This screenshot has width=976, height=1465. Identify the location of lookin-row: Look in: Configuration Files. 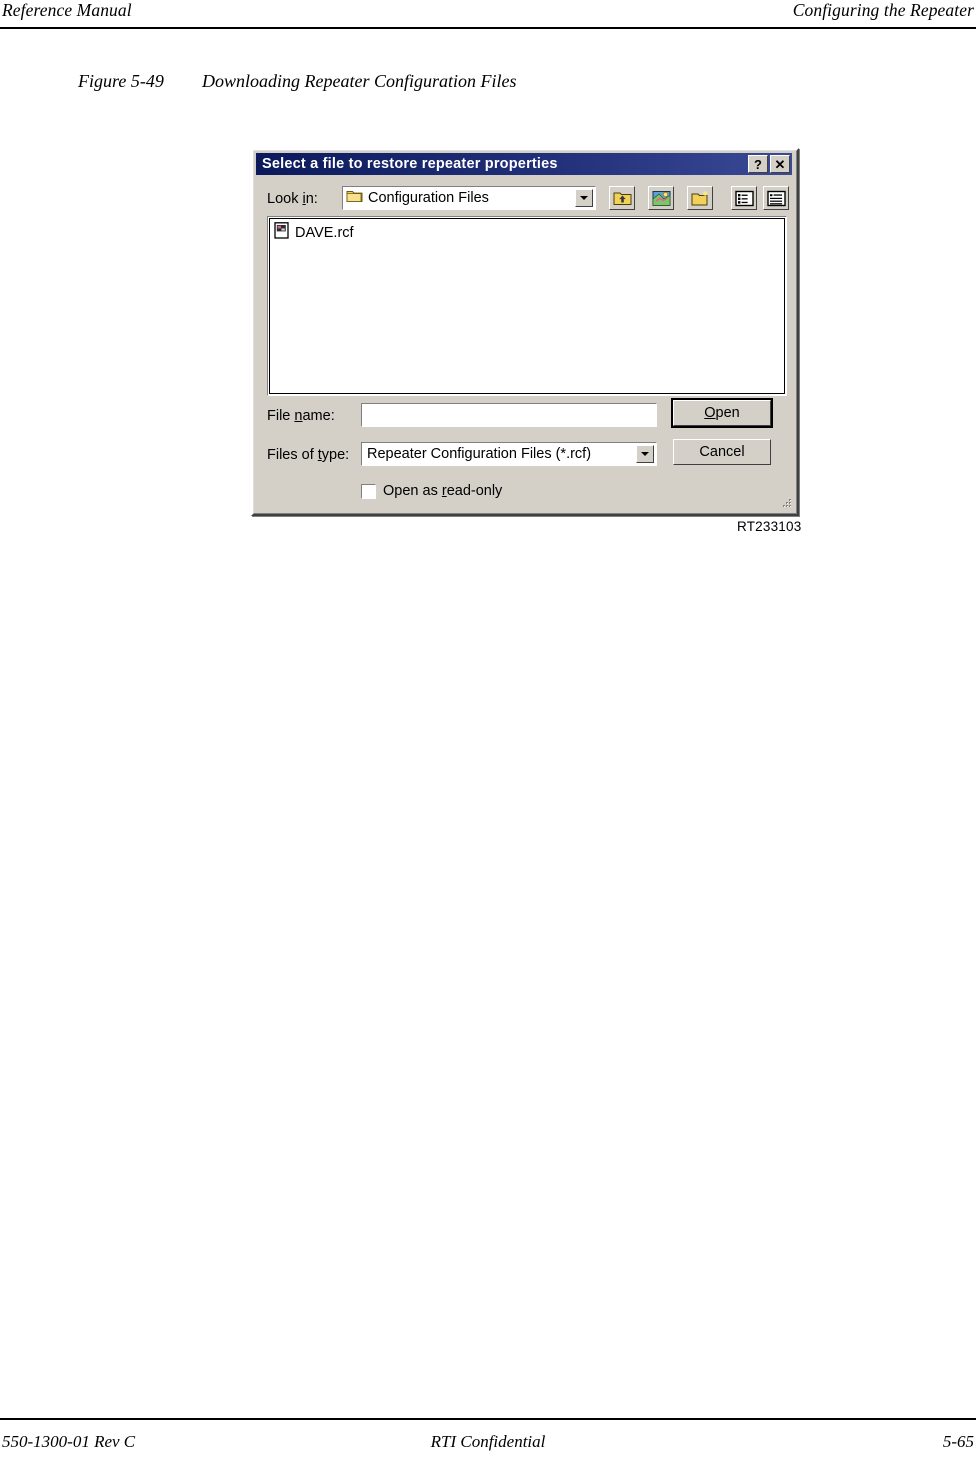
(528, 199).